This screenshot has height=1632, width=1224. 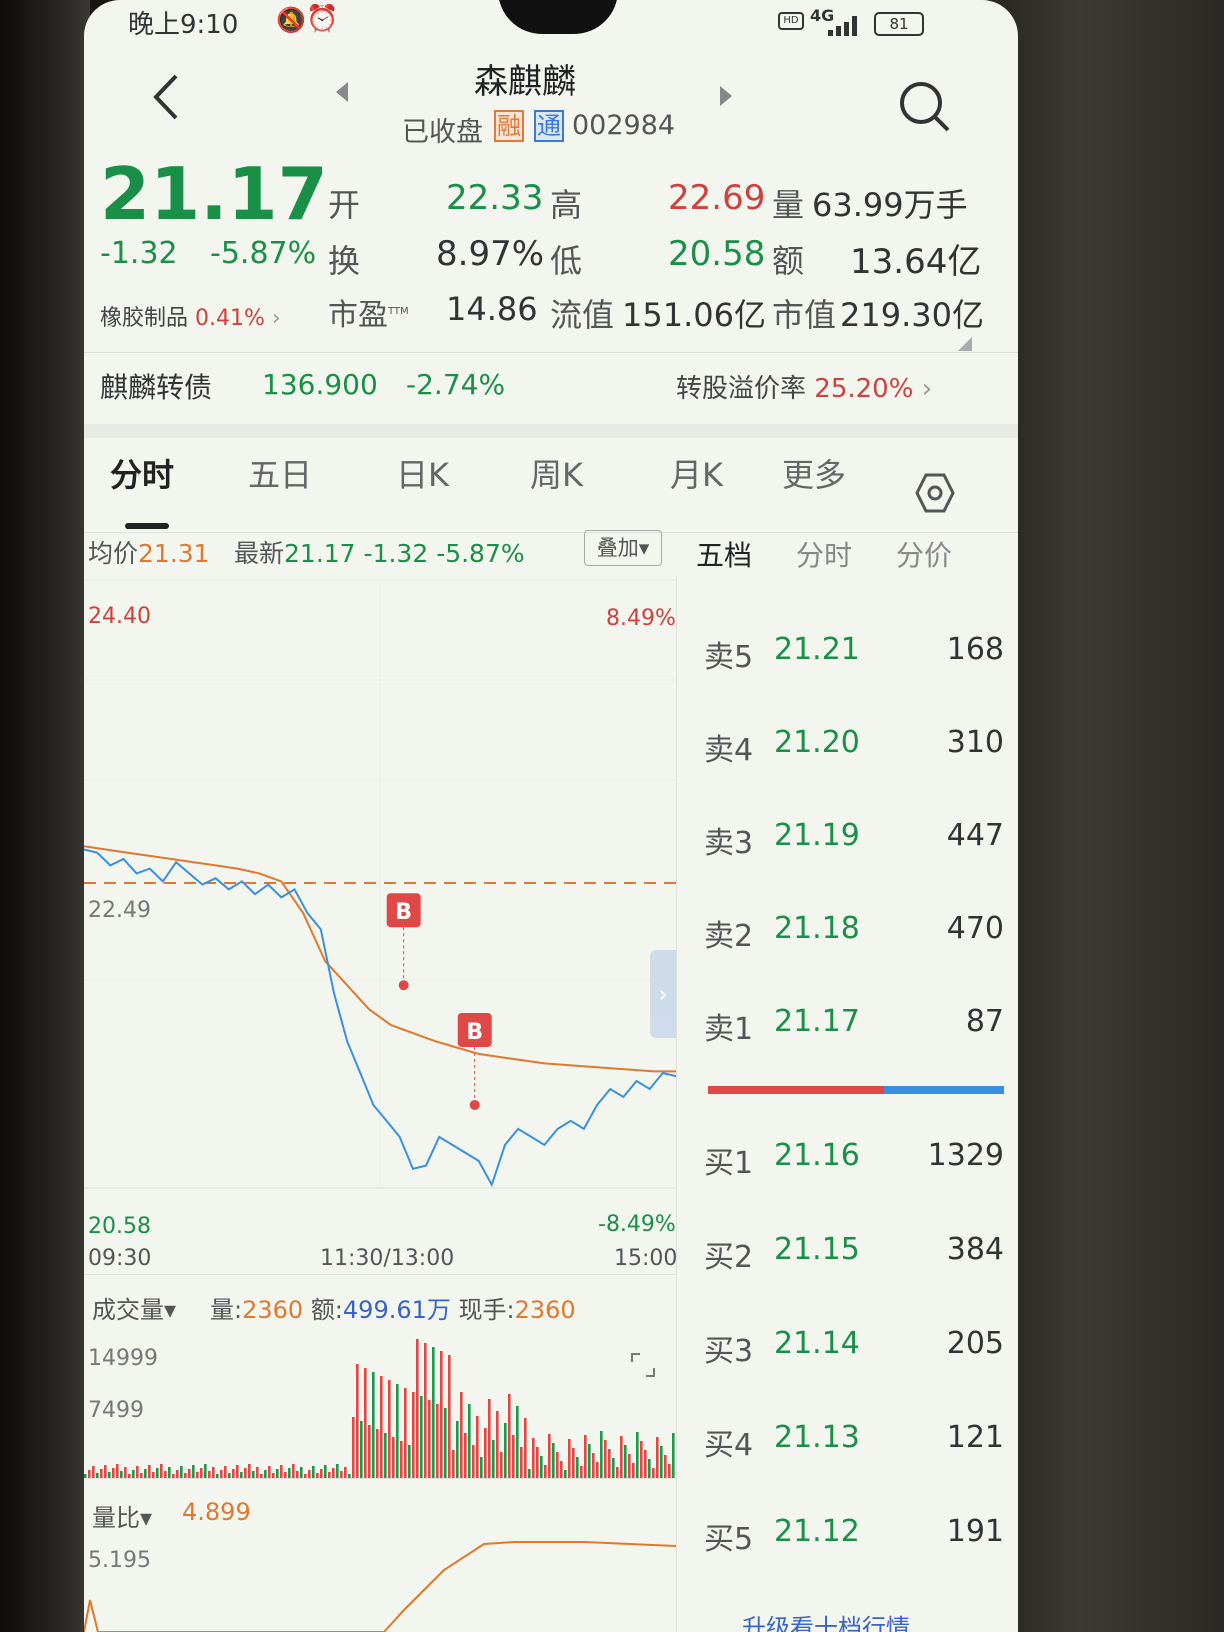 I want to click on next-stock-icon, so click(x=726, y=98).